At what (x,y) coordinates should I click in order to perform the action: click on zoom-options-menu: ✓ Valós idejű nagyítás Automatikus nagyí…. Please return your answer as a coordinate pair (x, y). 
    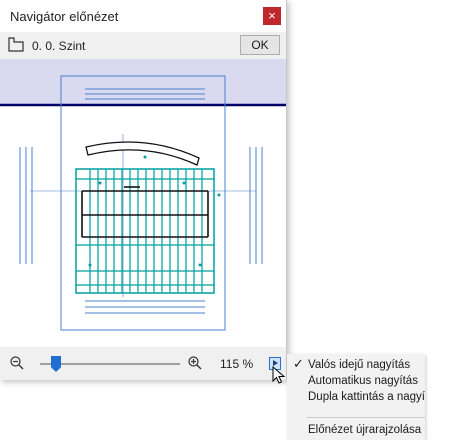
    Looking at the image, I should click on (356, 397).